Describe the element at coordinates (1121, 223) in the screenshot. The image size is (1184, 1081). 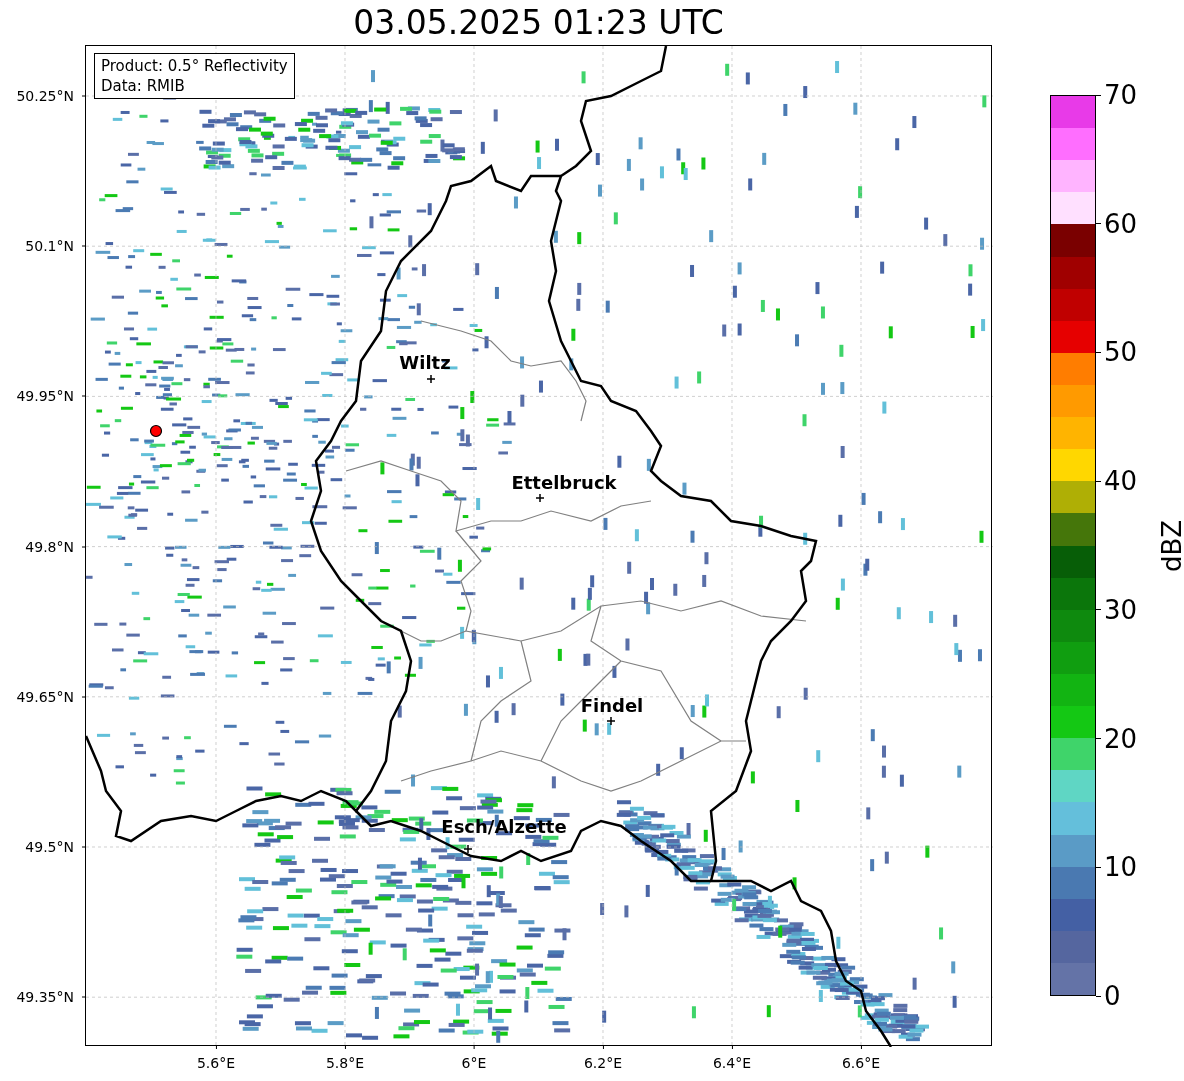
I see `colorbar-tick-label: 60` at that location.